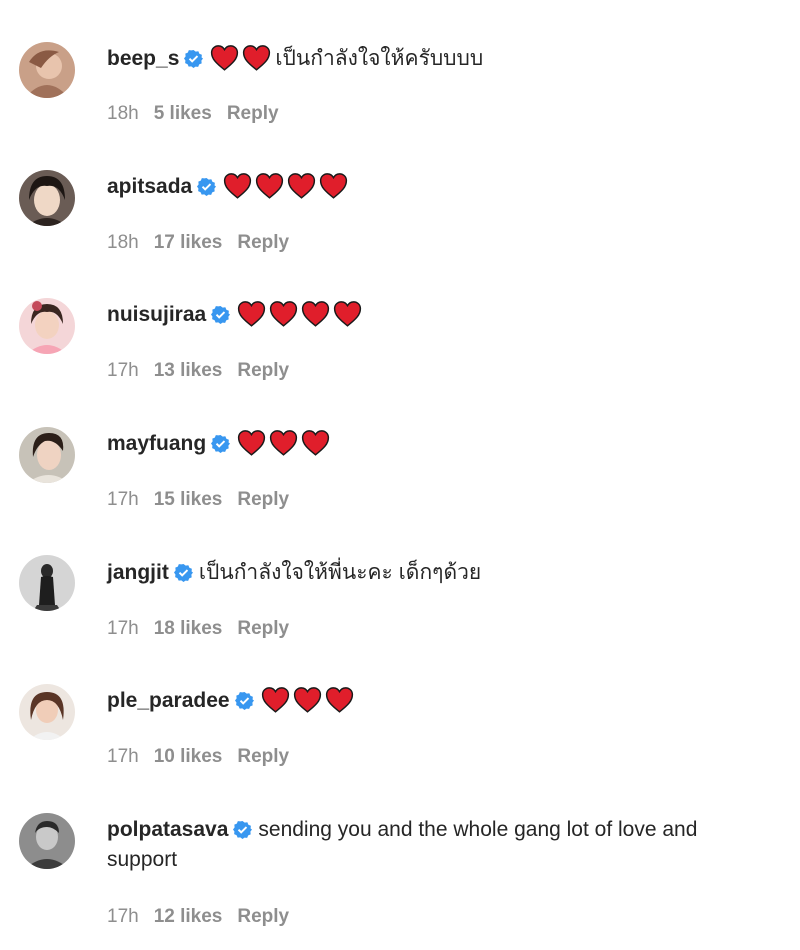 This screenshot has width=800, height=950. What do you see at coordinates (183, 114) in the screenshot?
I see `likes-count: 5 likes` at bounding box center [183, 114].